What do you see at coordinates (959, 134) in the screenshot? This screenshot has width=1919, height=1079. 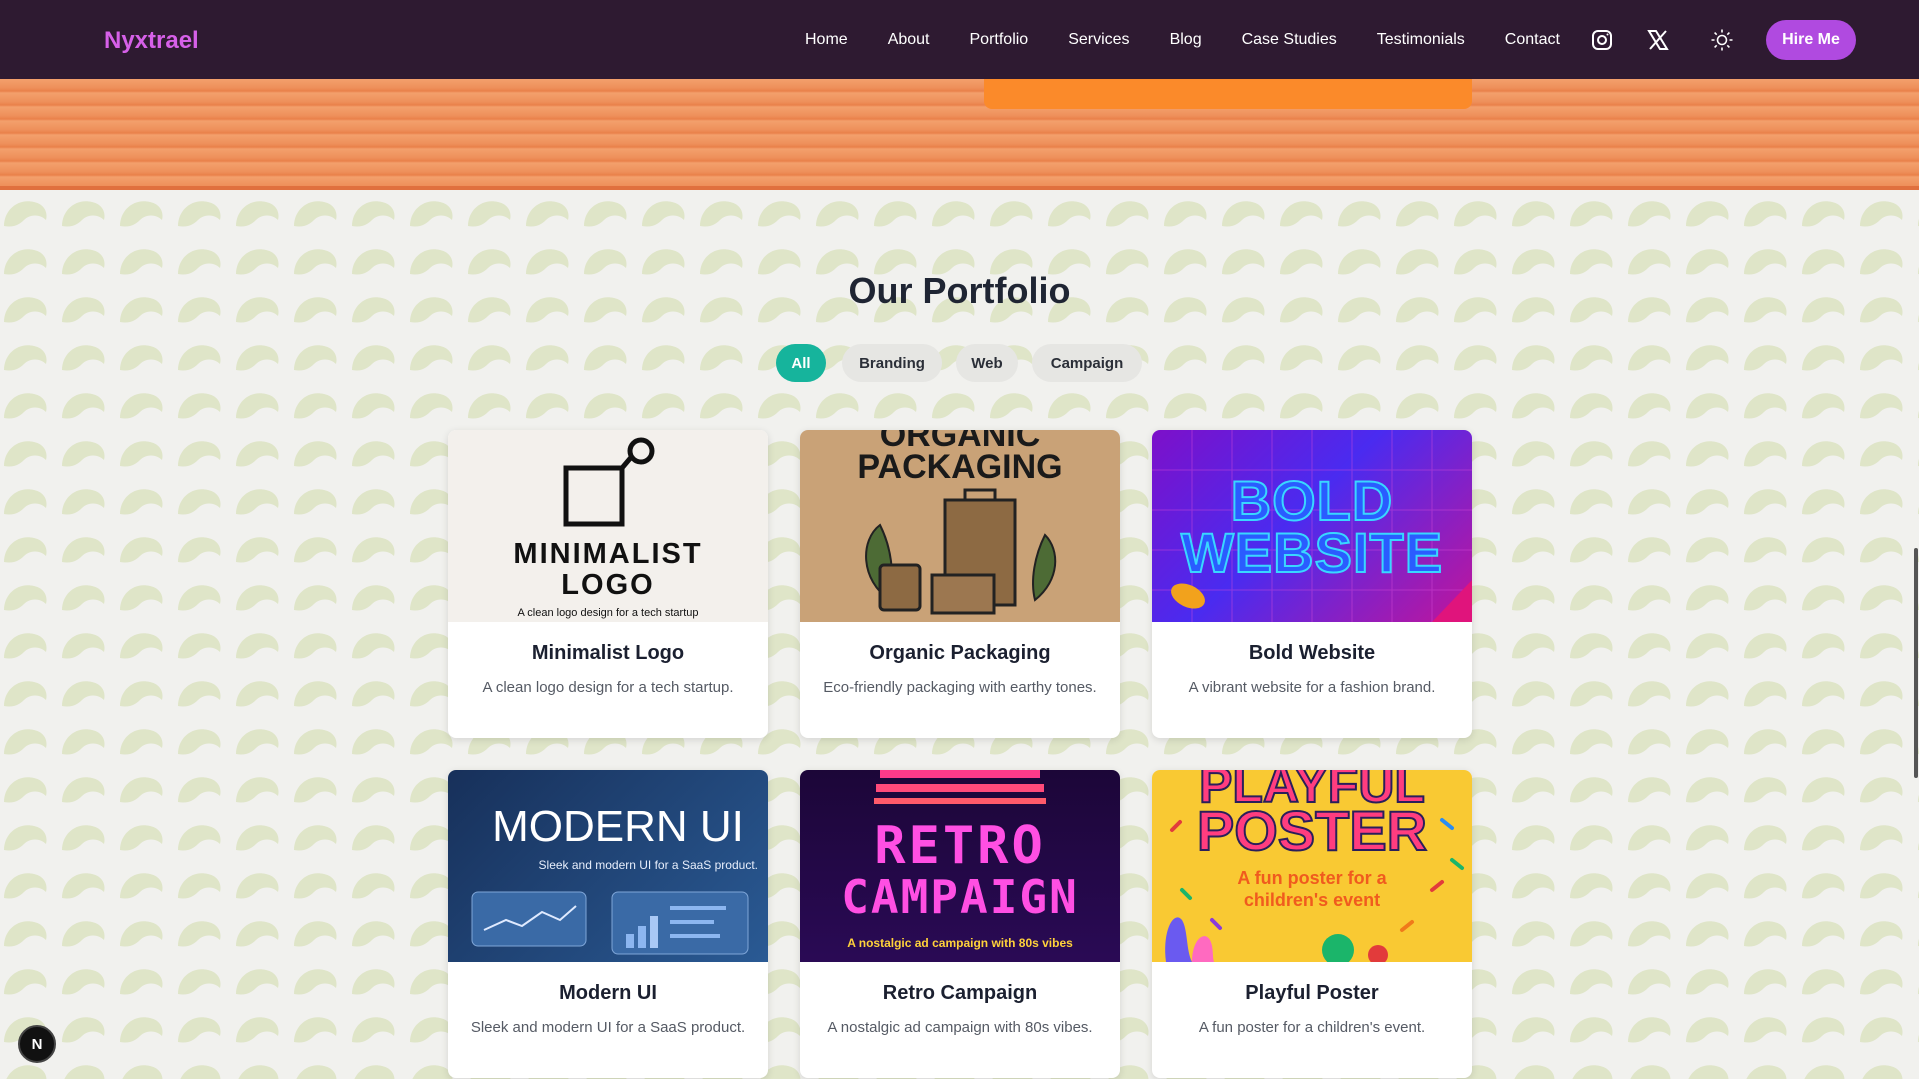 I see `stripe-banner` at bounding box center [959, 134].